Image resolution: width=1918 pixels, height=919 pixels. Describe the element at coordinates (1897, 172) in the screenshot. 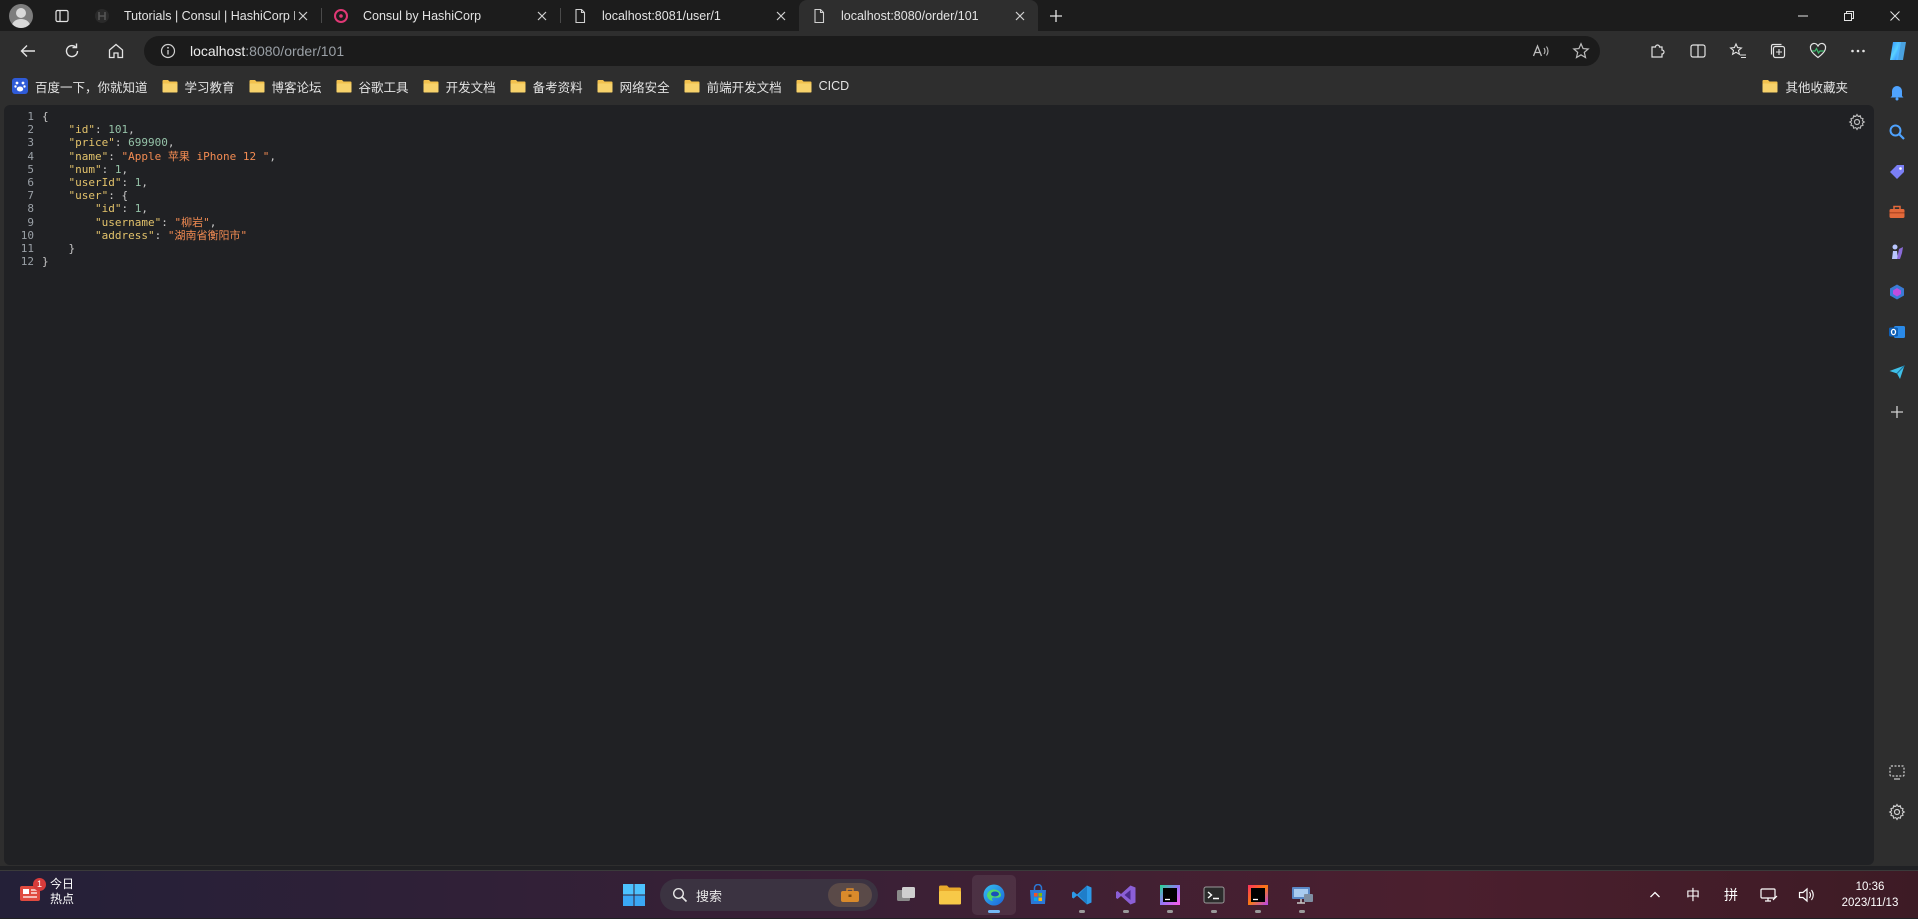

I see `sidebar-shopping` at that location.